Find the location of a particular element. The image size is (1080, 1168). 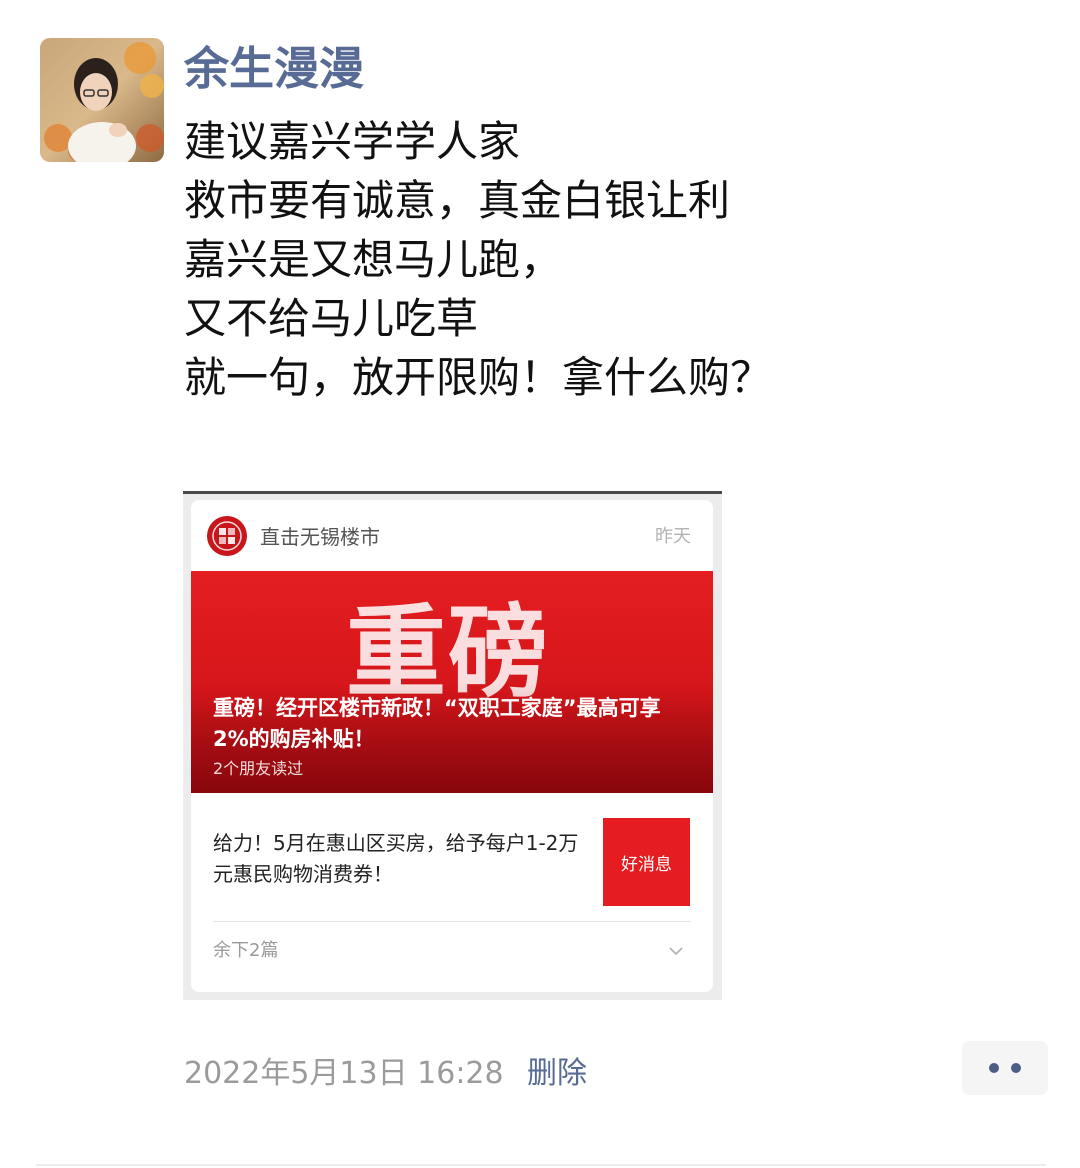

divider is located at coordinates (541, 1165).